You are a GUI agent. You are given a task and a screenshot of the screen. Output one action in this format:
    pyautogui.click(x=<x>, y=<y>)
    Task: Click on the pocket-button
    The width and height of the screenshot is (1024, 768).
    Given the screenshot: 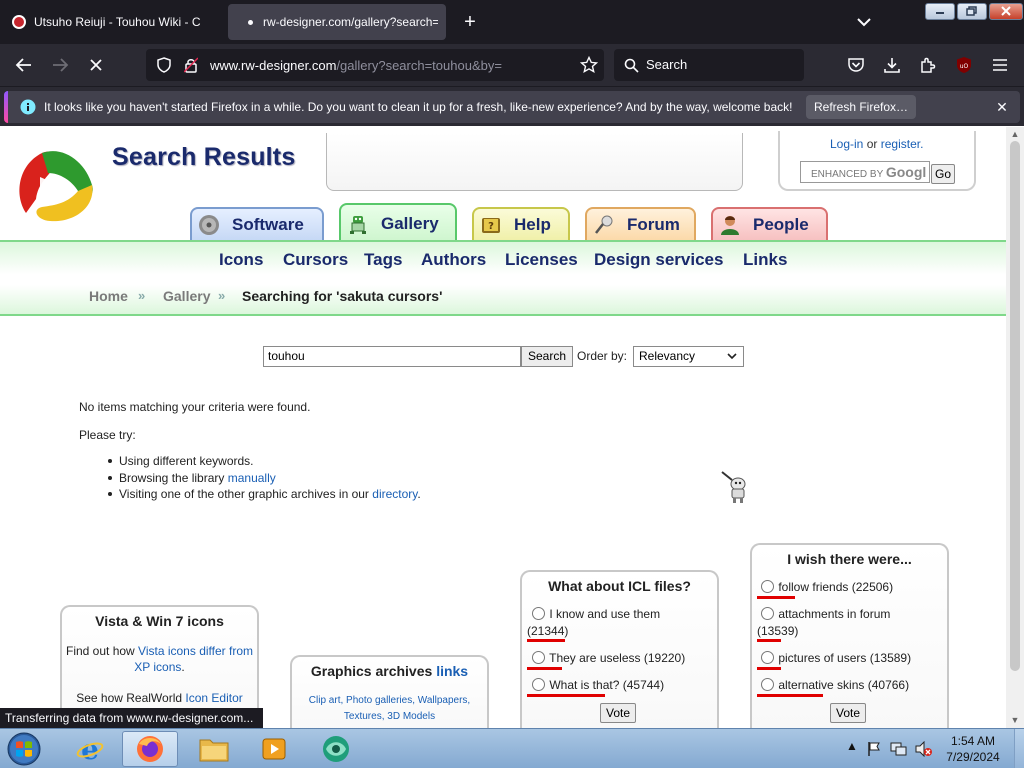 What is the action you would take?
    pyautogui.click(x=856, y=65)
    